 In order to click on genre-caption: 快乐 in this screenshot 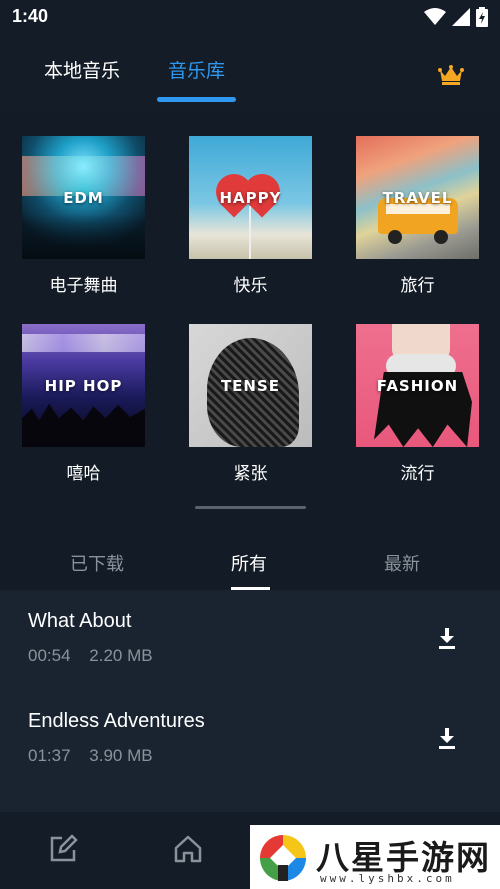, I will do `click(250, 286)`.